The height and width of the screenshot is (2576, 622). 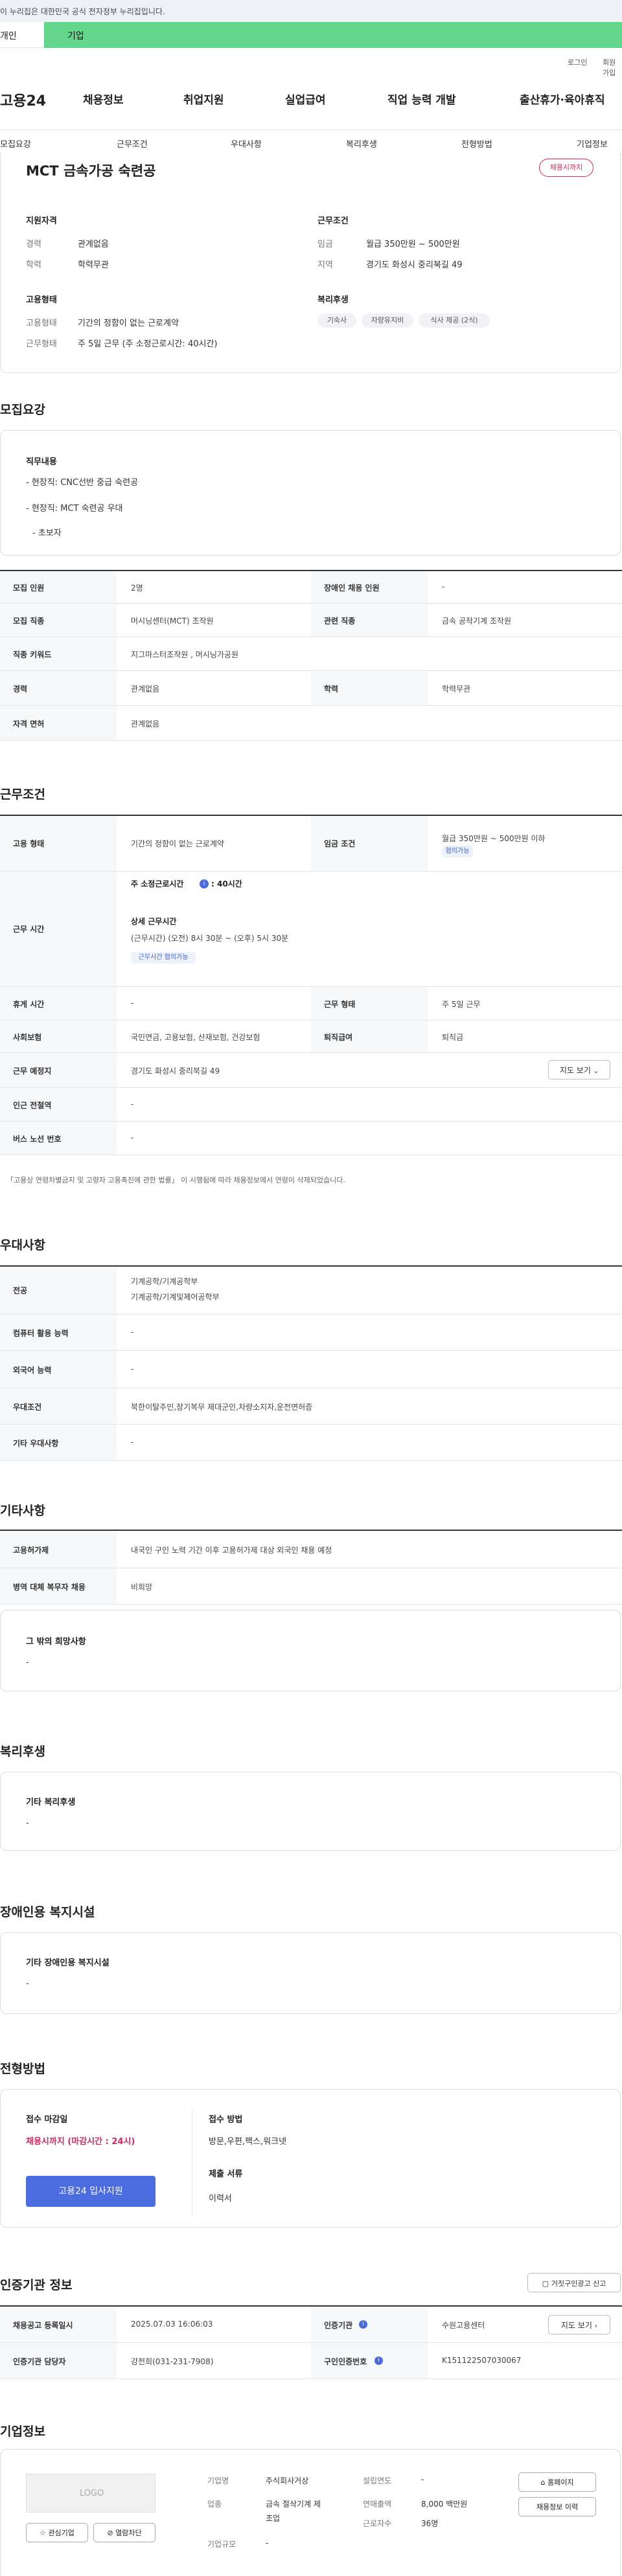 What do you see at coordinates (414, 265) in the screenshot?
I see `region-value: 경기도 화성시 중리북길 49` at bounding box center [414, 265].